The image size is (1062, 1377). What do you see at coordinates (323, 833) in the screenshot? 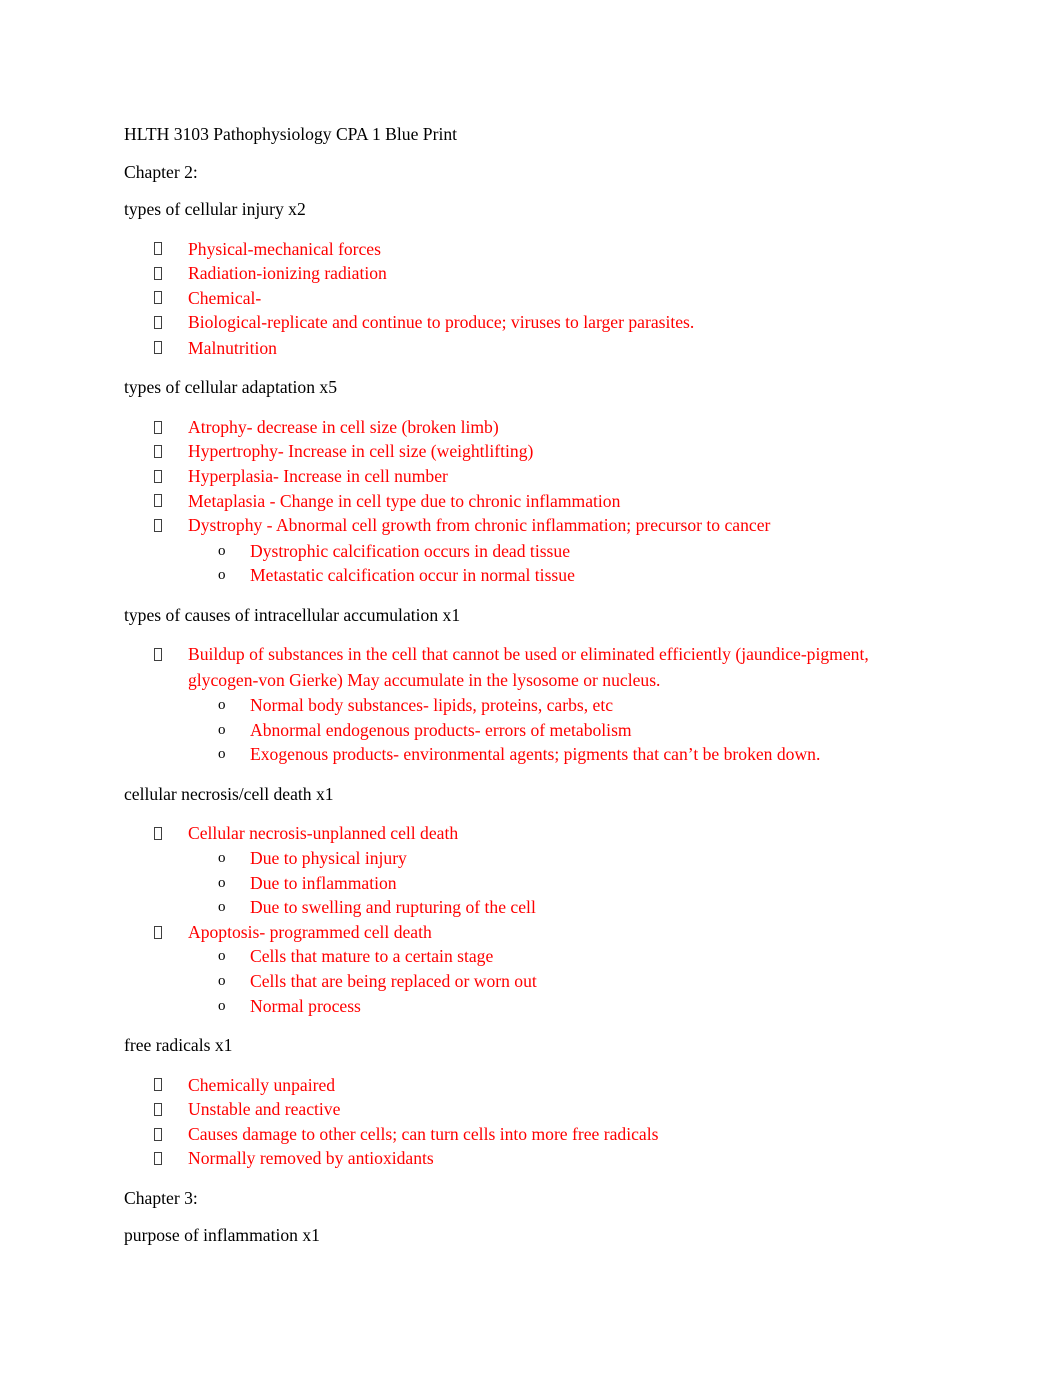
I see `list-item-label: Cellular necrosis-unplanned cell death` at bounding box center [323, 833].